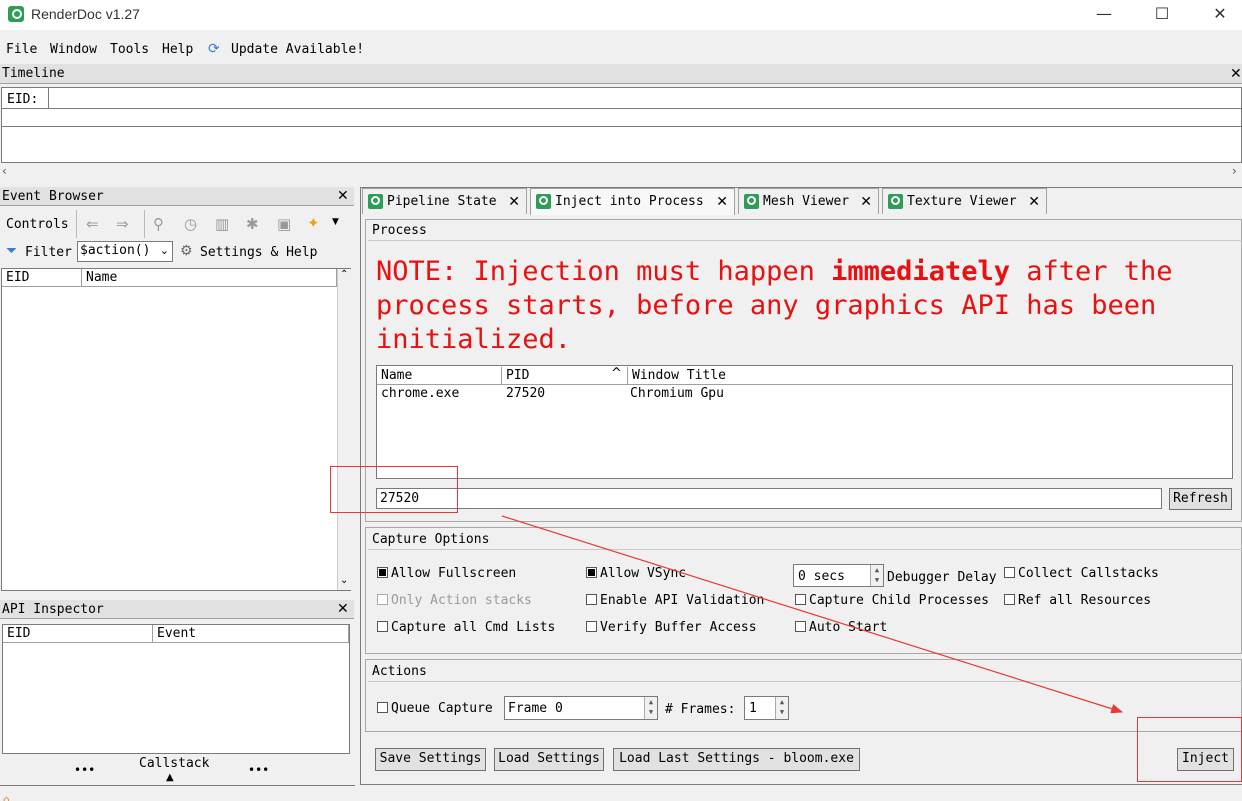 This screenshot has width=1242, height=801. Describe the element at coordinates (812, 614) in the screenshot. I see `annotation-arrow` at that location.